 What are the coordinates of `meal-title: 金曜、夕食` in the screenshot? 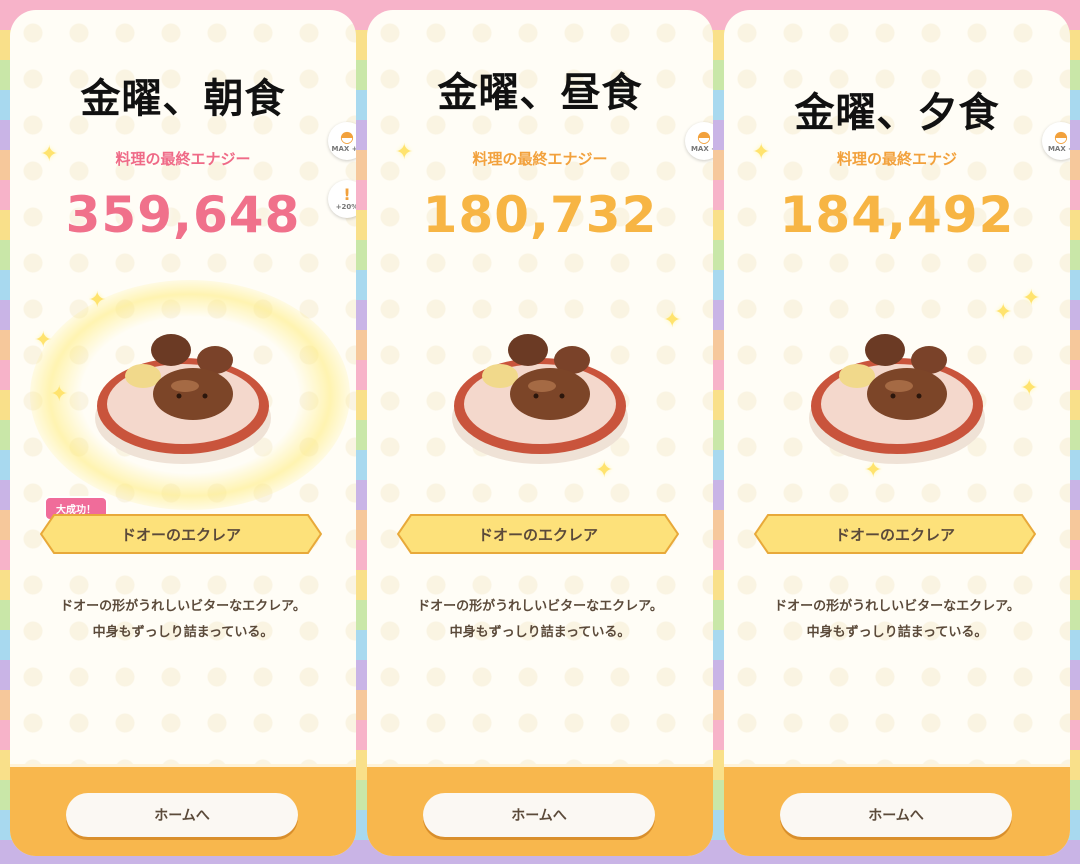 It's located at (897, 113).